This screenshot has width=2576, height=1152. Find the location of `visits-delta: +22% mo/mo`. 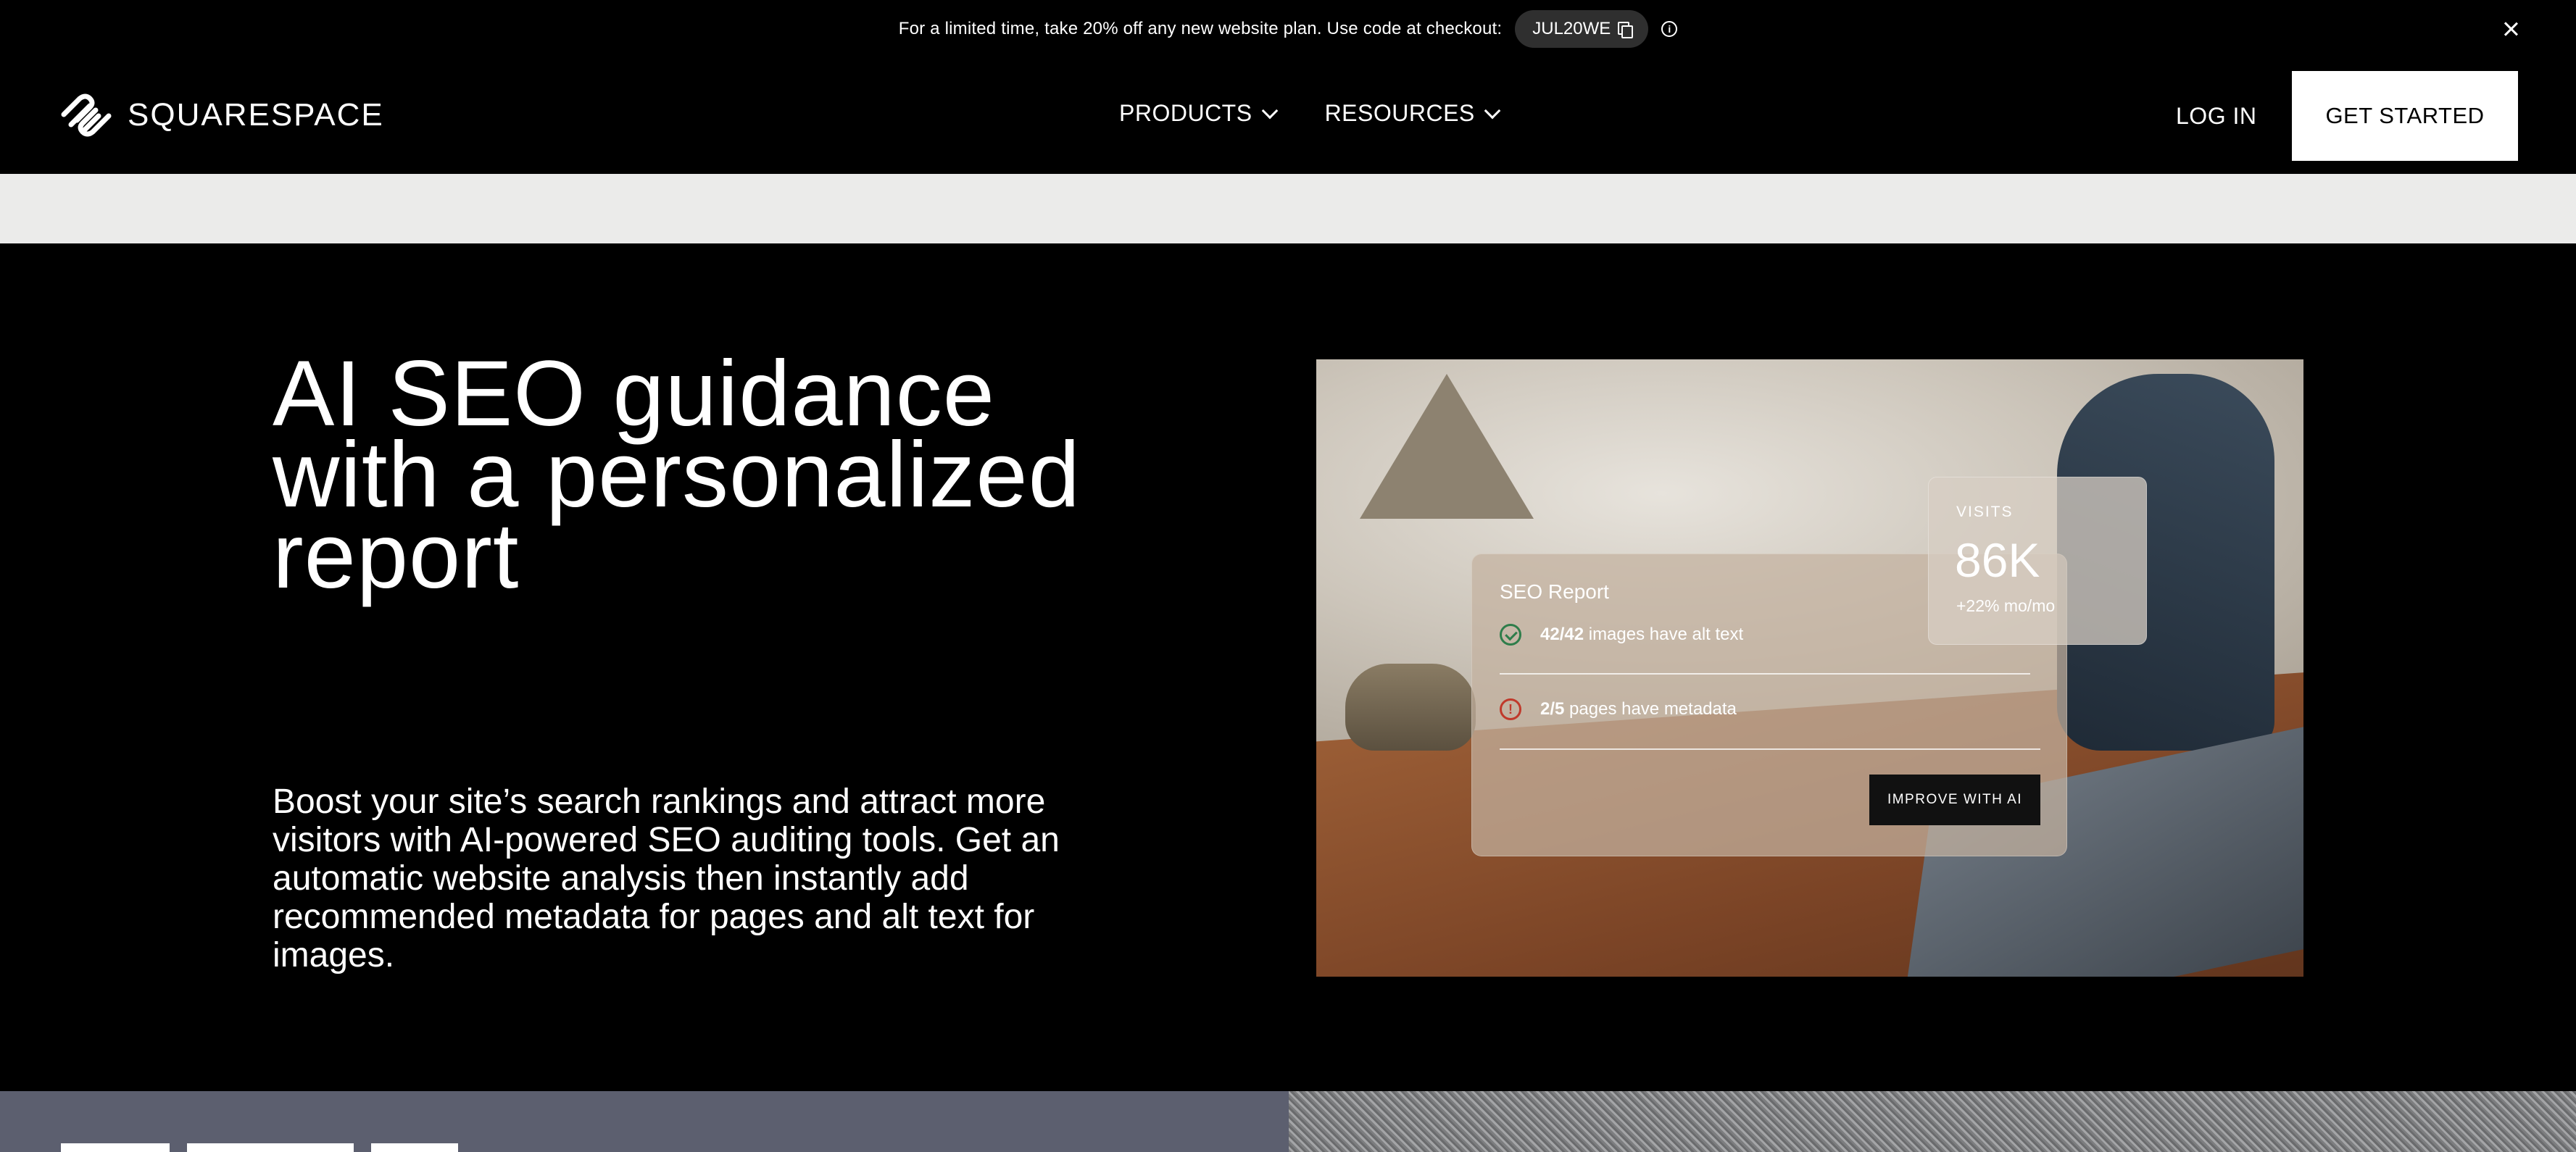

visits-delta: +22% mo/mo is located at coordinates (2006, 605).